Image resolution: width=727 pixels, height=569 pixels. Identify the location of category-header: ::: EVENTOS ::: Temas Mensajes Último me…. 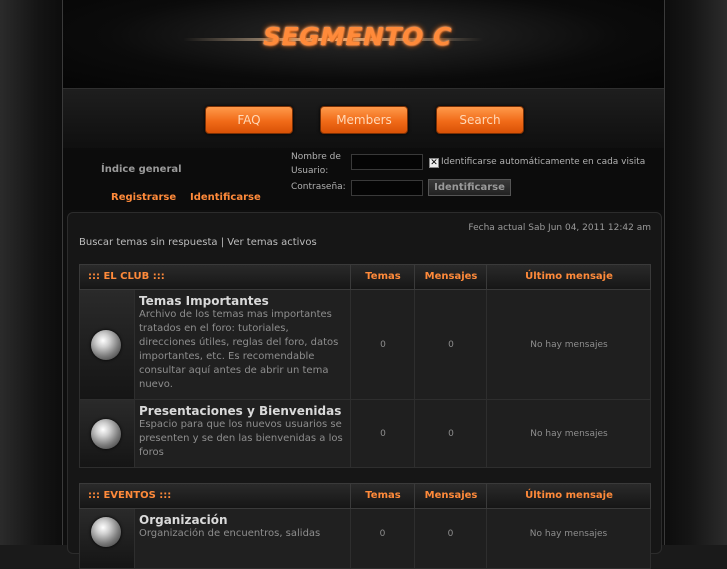
(365, 496).